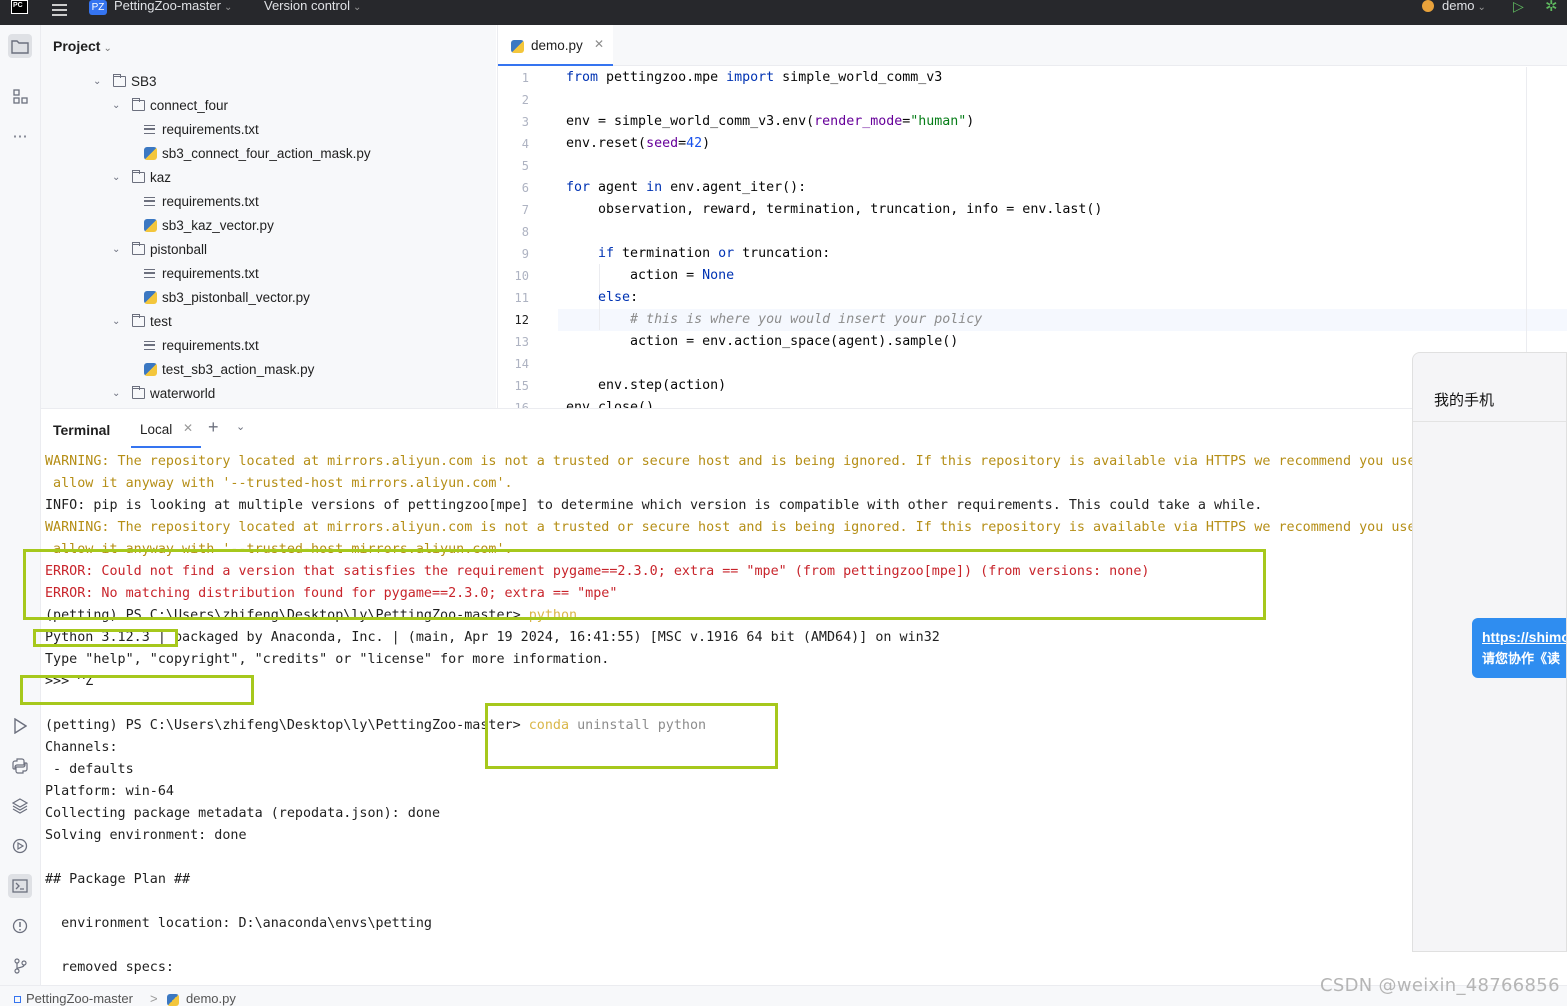 This screenshot has height=1006, width=1567. Describe the element at coordinates (20, 726) in the screenshot. I see `run-tool-icon` at that location.